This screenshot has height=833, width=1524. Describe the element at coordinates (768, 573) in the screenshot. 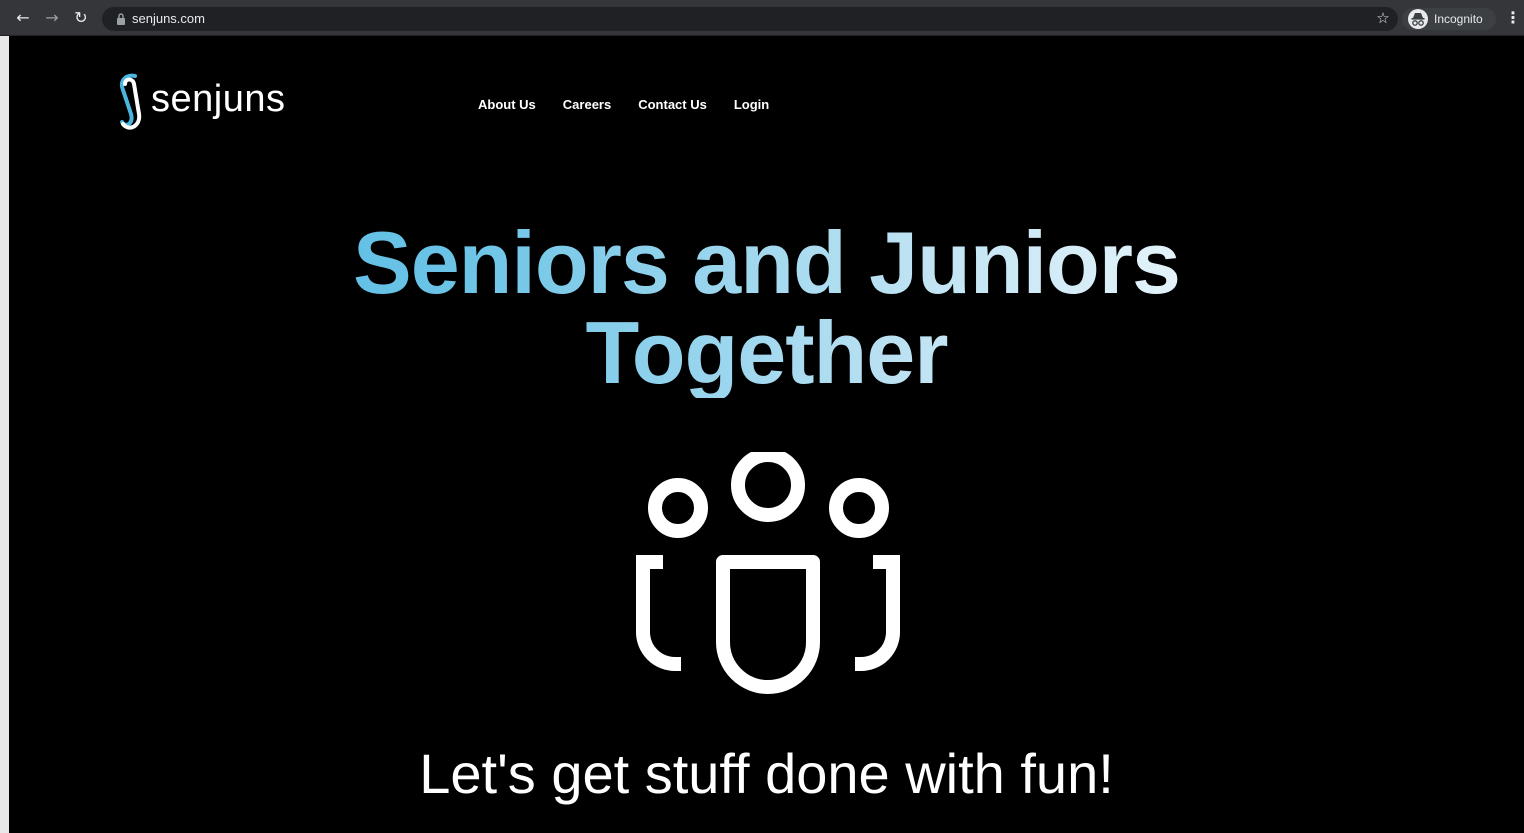

I see `group-people-icon` at that location.